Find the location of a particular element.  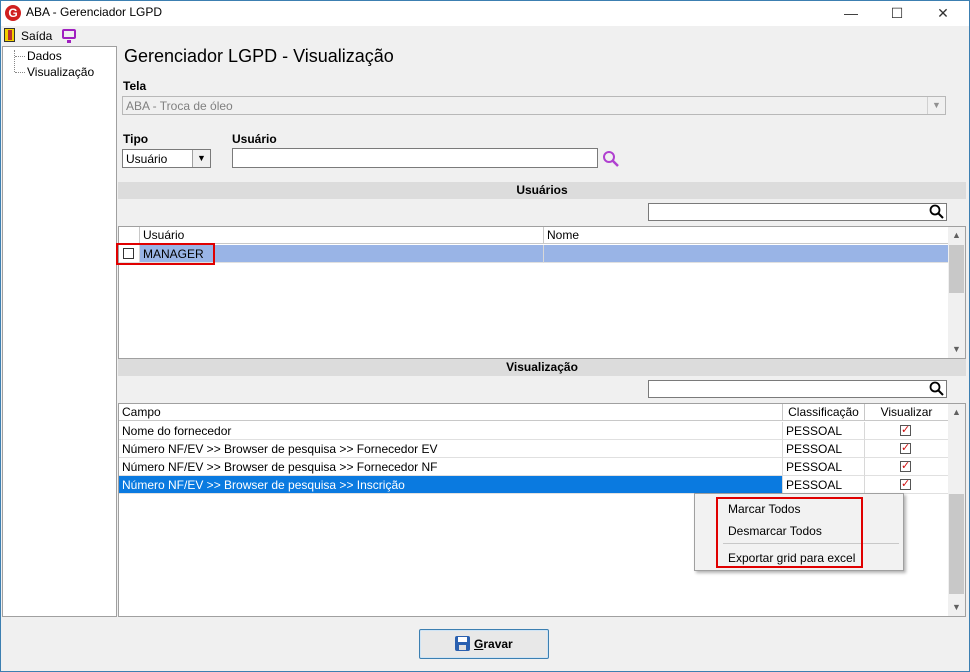

visualizacao-filter-input is located at coordinates (797, 389).